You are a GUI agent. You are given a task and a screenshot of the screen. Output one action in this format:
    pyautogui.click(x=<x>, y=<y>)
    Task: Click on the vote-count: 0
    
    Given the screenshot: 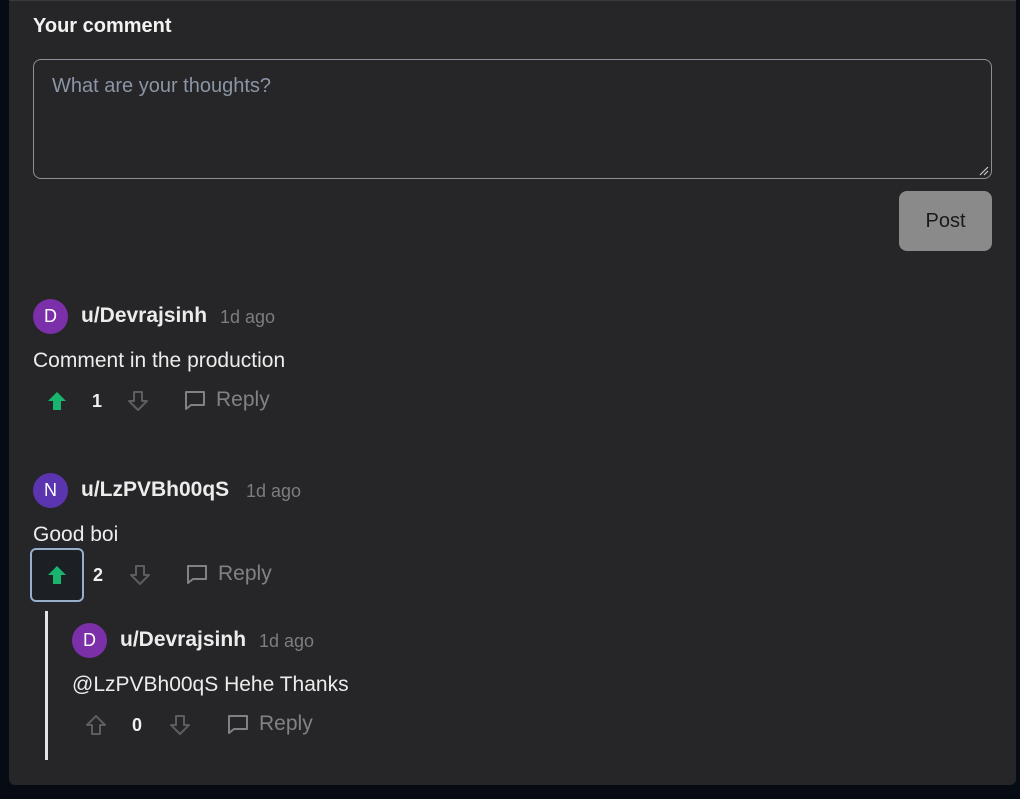 What is the action you would take?
    pyautogui.click(x=137, y=725)
    